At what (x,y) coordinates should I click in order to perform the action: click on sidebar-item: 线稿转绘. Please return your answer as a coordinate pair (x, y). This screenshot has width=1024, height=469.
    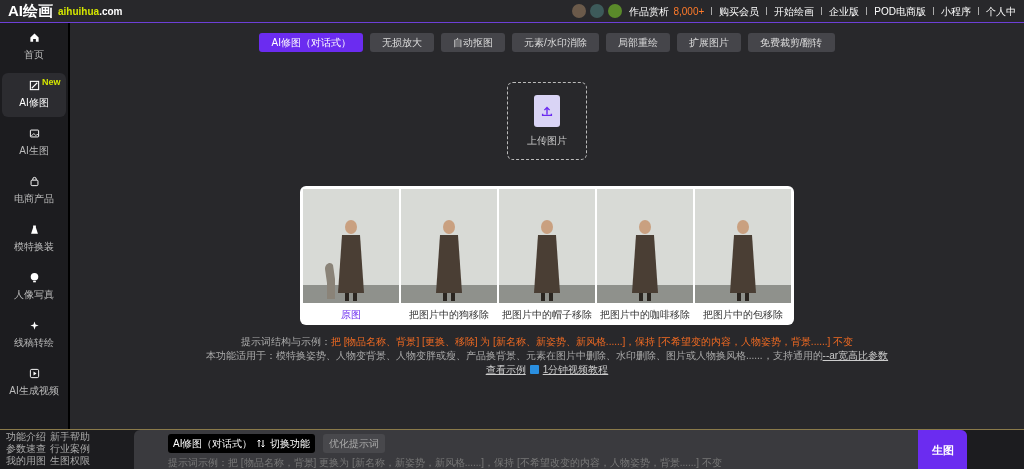
    Looking at the image, I should click on (34, 335).